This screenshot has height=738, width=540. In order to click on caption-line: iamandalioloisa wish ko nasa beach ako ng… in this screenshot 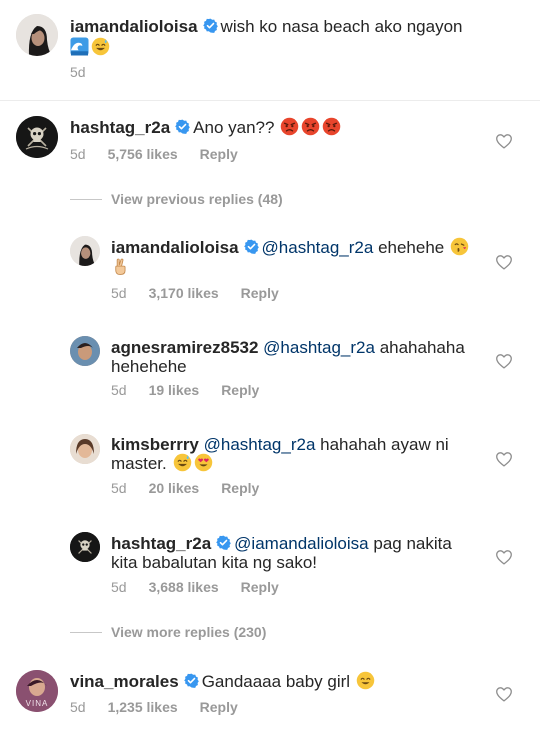, I will do `click(266, 27)`.